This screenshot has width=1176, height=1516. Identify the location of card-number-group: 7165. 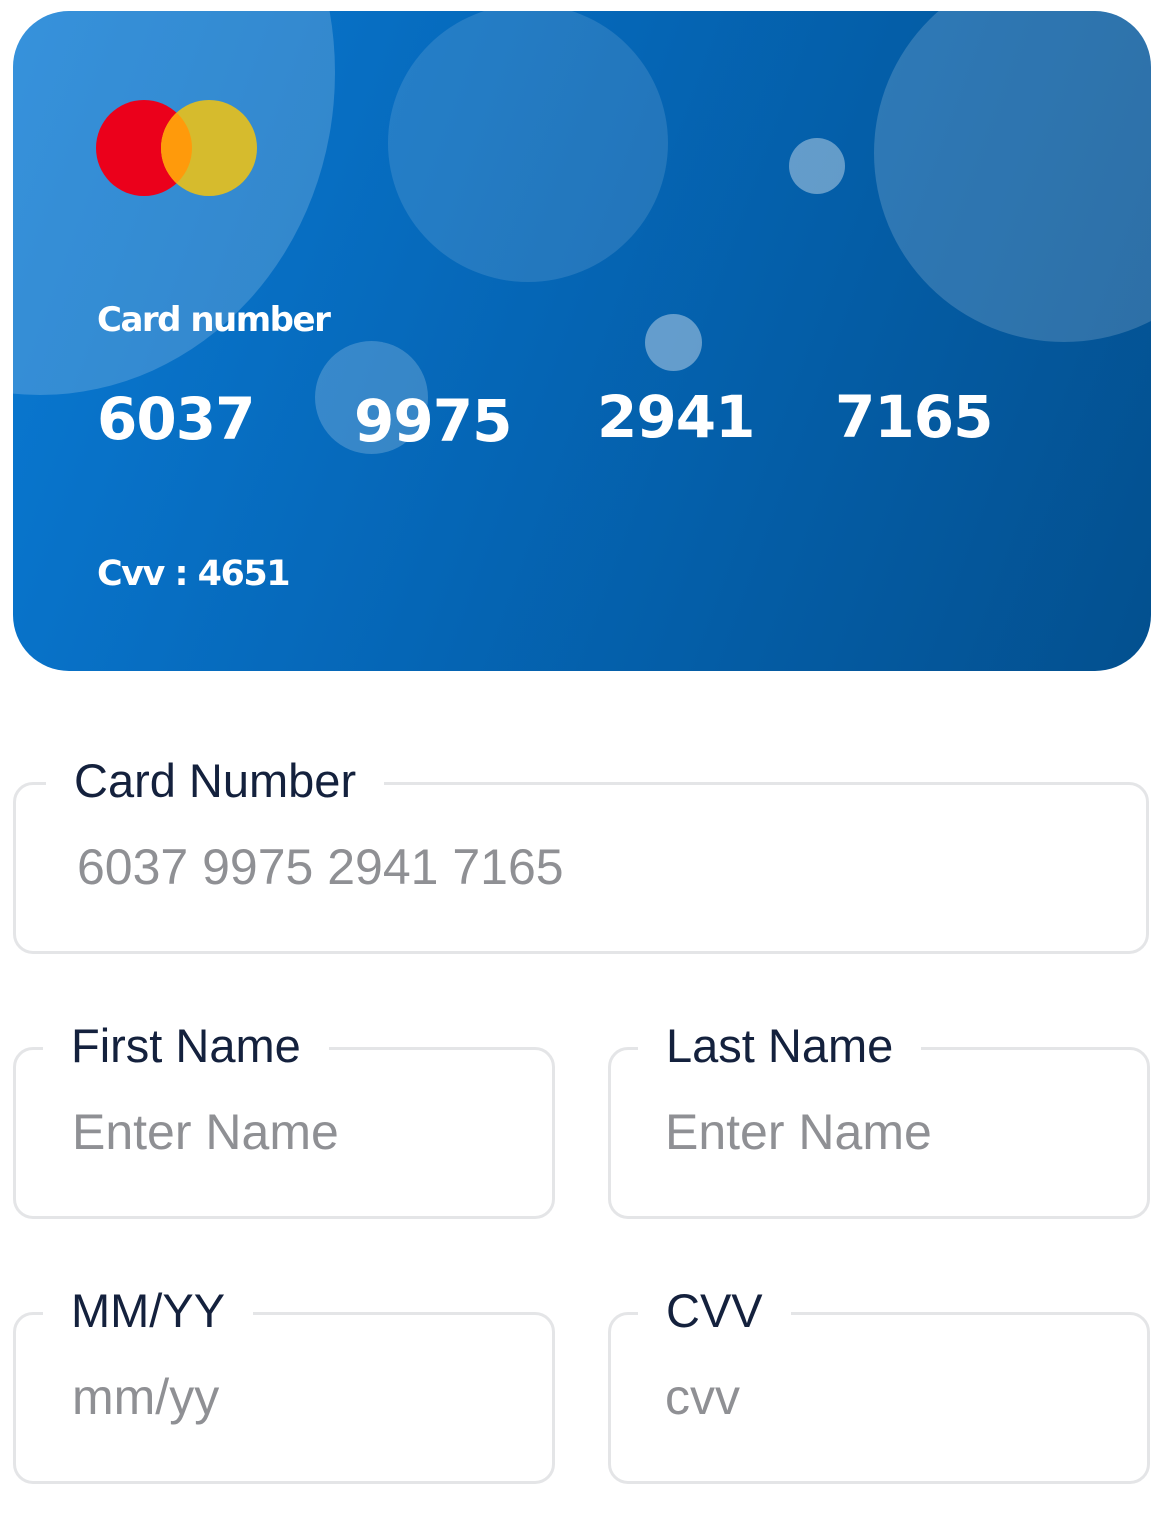
(914, 417).